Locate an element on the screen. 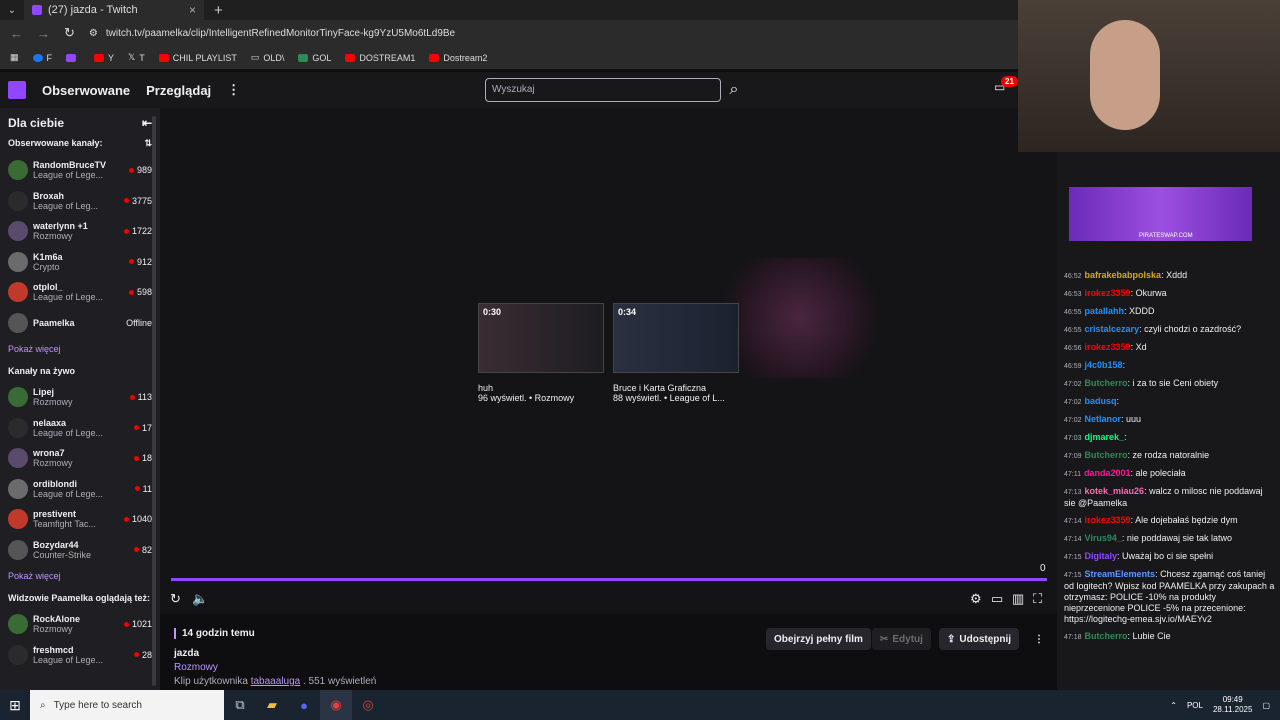 The width and height of the screenshot is (1280, 720). chat-username: Netlanor is located at coordinates (1103, 419).